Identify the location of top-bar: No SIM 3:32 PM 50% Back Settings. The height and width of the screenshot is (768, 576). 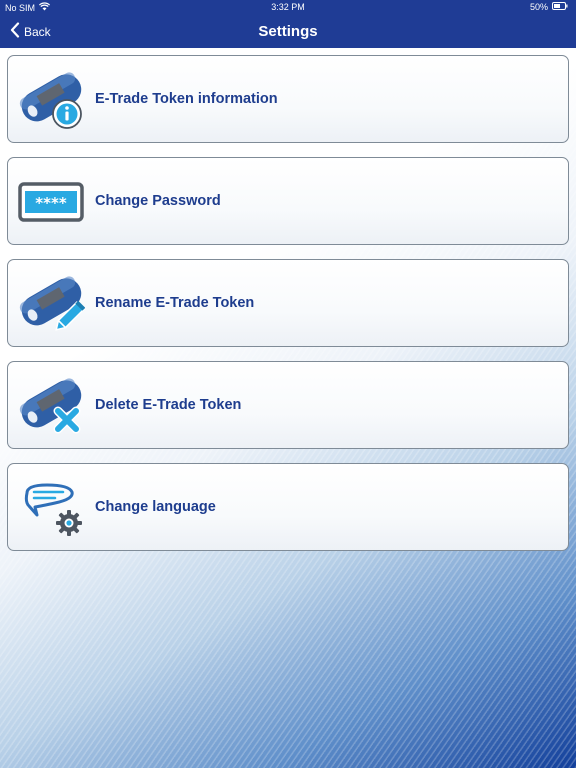
(288, 24).